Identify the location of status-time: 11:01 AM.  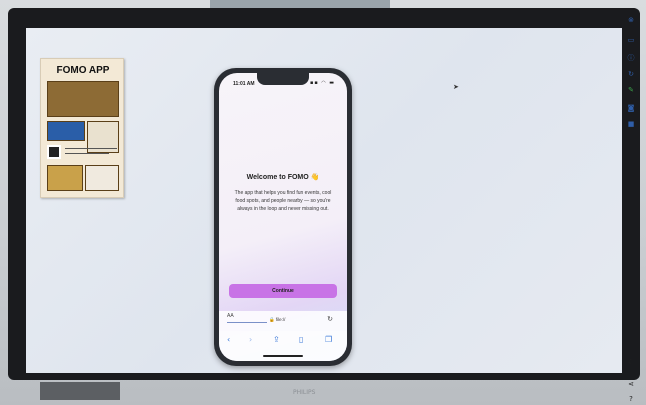
(244, 84).